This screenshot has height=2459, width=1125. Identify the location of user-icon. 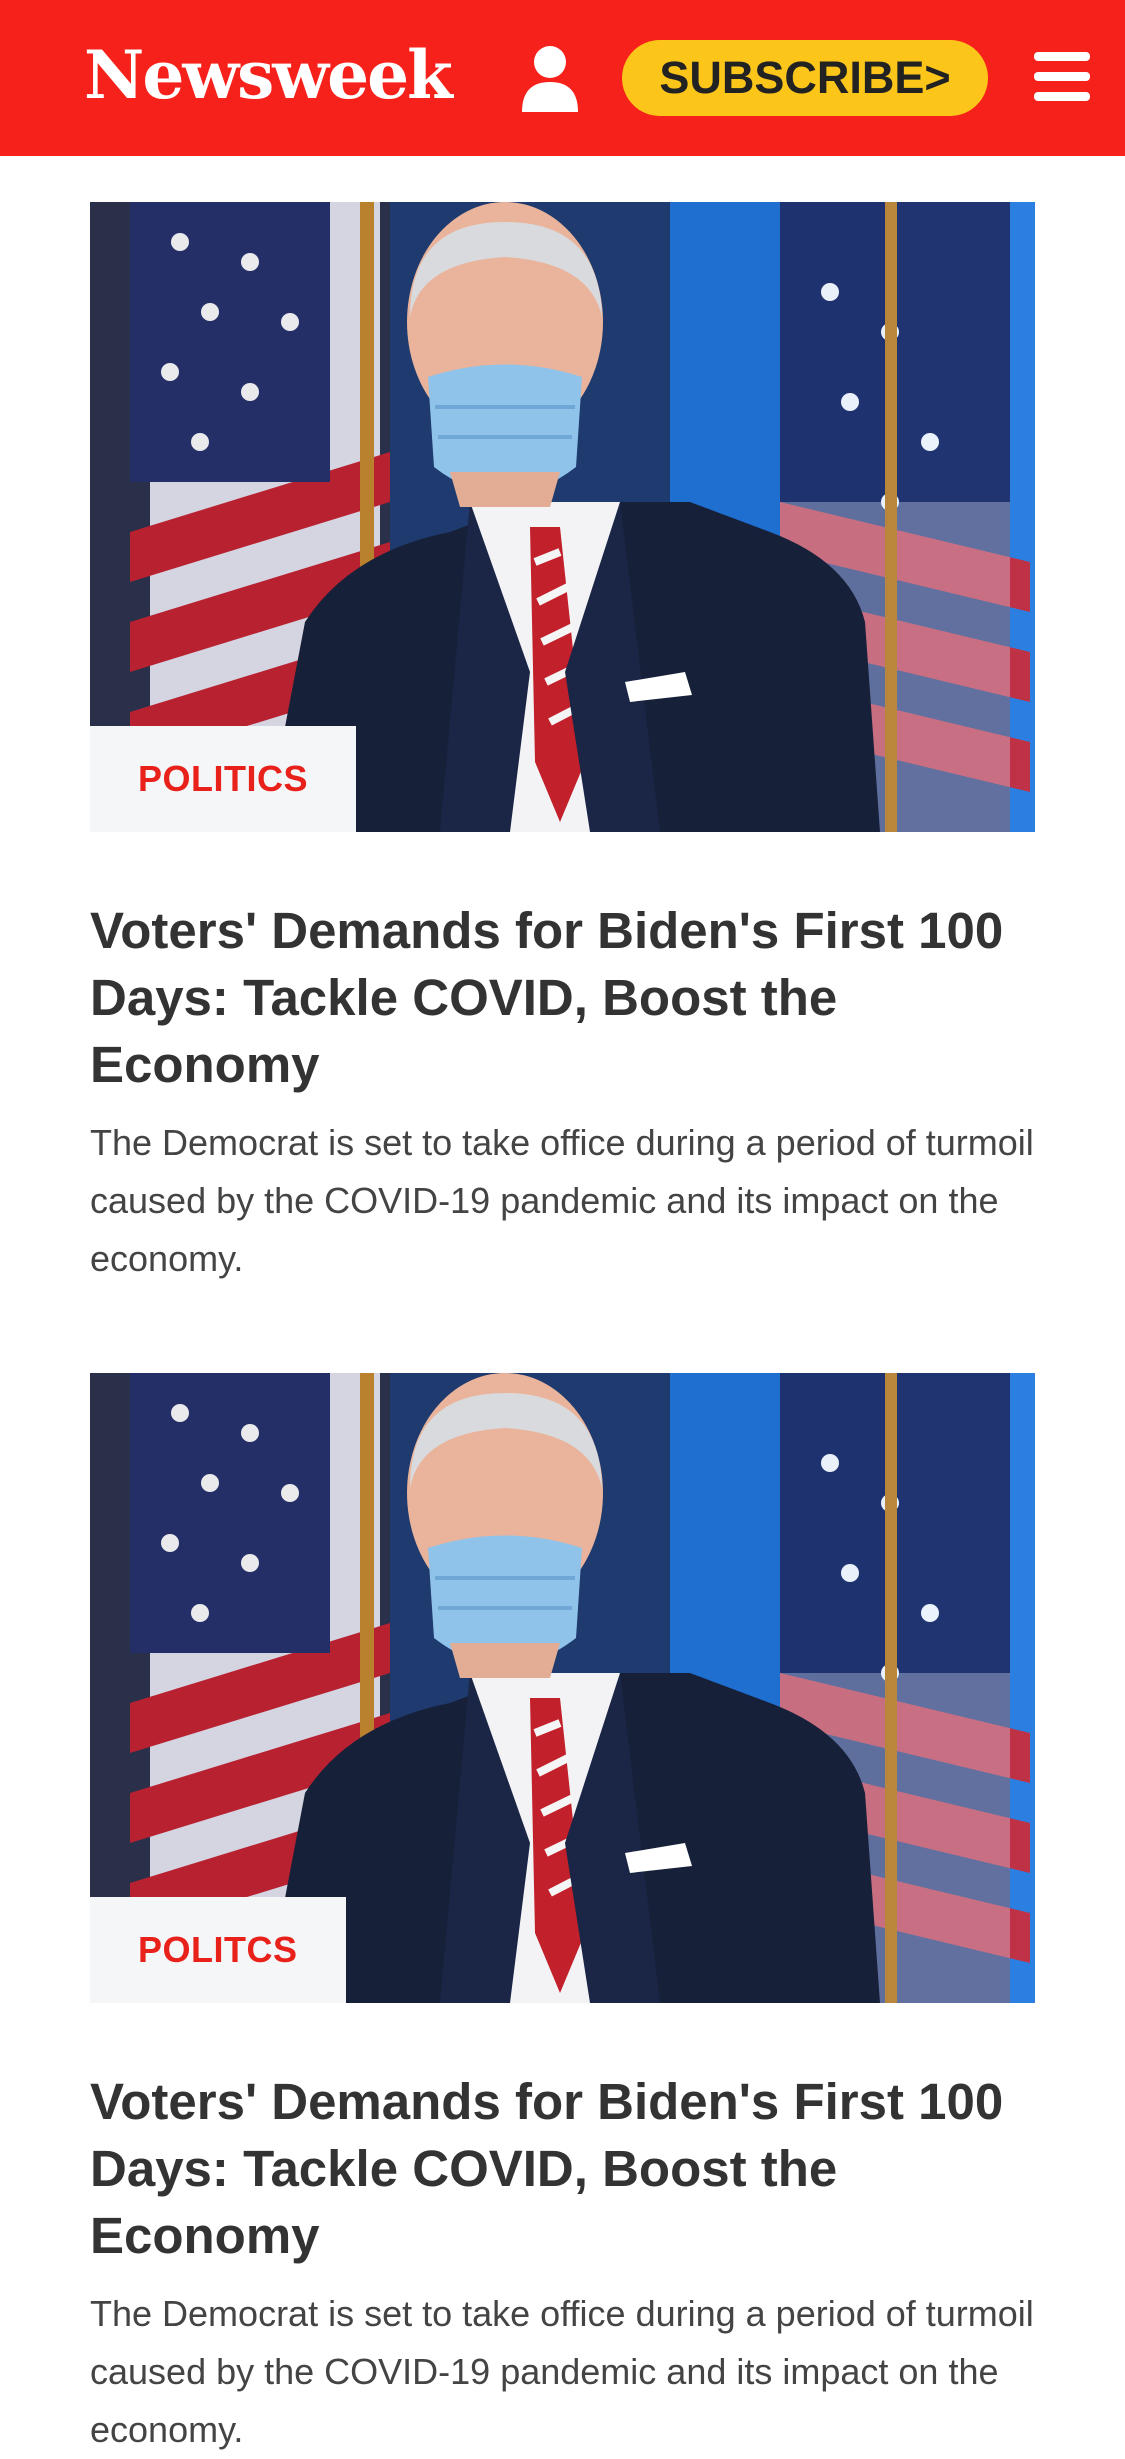
(550, 78).